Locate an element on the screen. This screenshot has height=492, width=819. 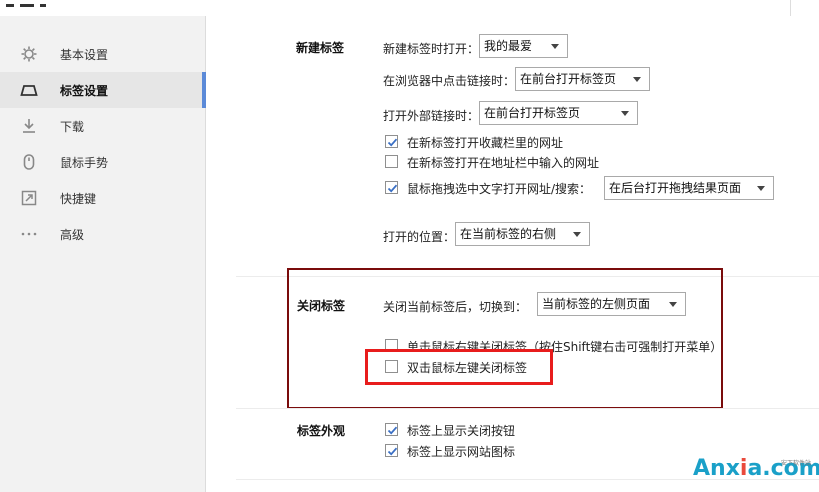
checkbox-label: 在新标签打开收藏栏里的网址 is located at coordinates (485, 143).